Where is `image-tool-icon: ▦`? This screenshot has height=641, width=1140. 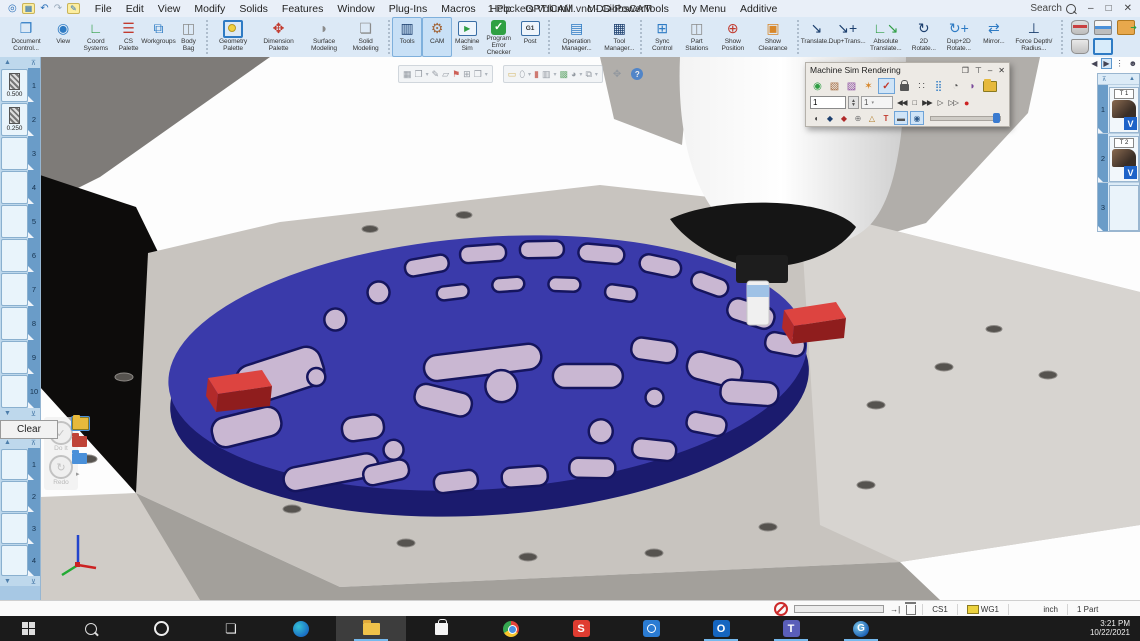
image-tool-icon: ▦ is located at coordinates (407, 74).